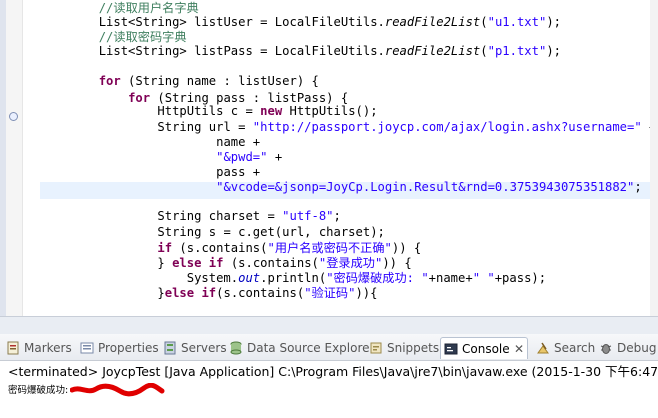 The width and height of the screenshot is (658, 418). I want to click on code-token: "用户名或密码不正确", so click(329, 248).